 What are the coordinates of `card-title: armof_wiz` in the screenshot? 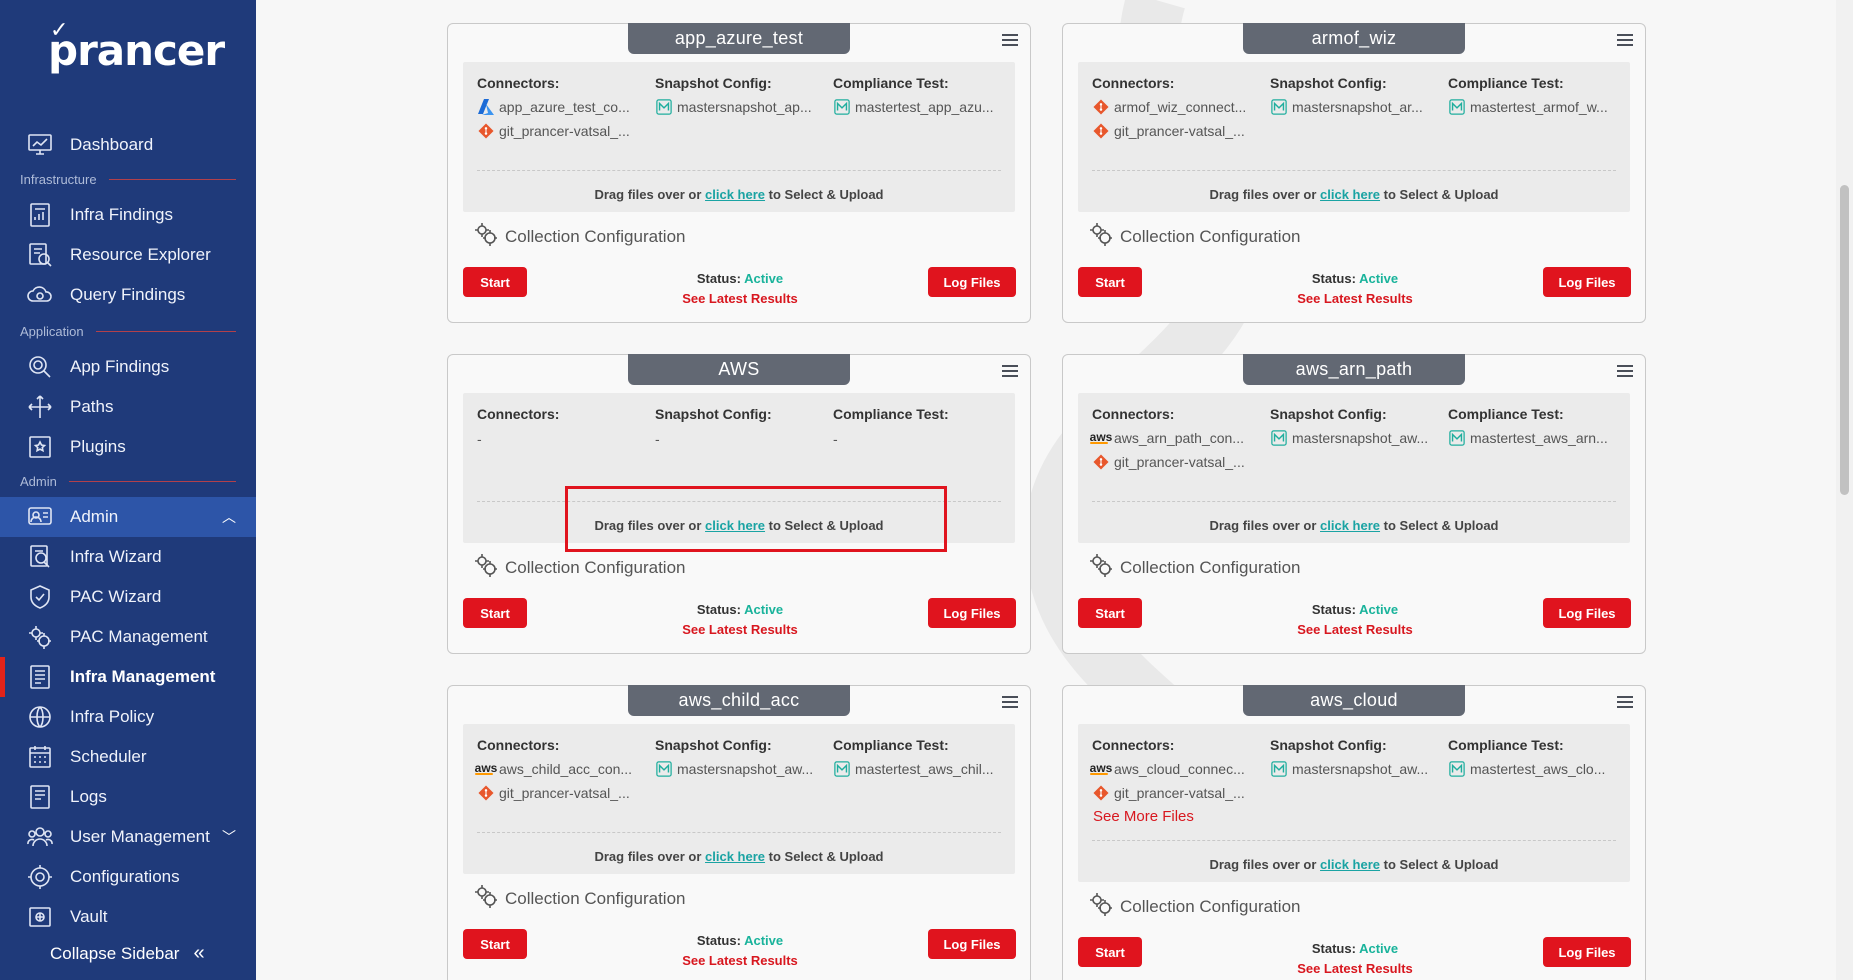 It's located at (1354, 38).